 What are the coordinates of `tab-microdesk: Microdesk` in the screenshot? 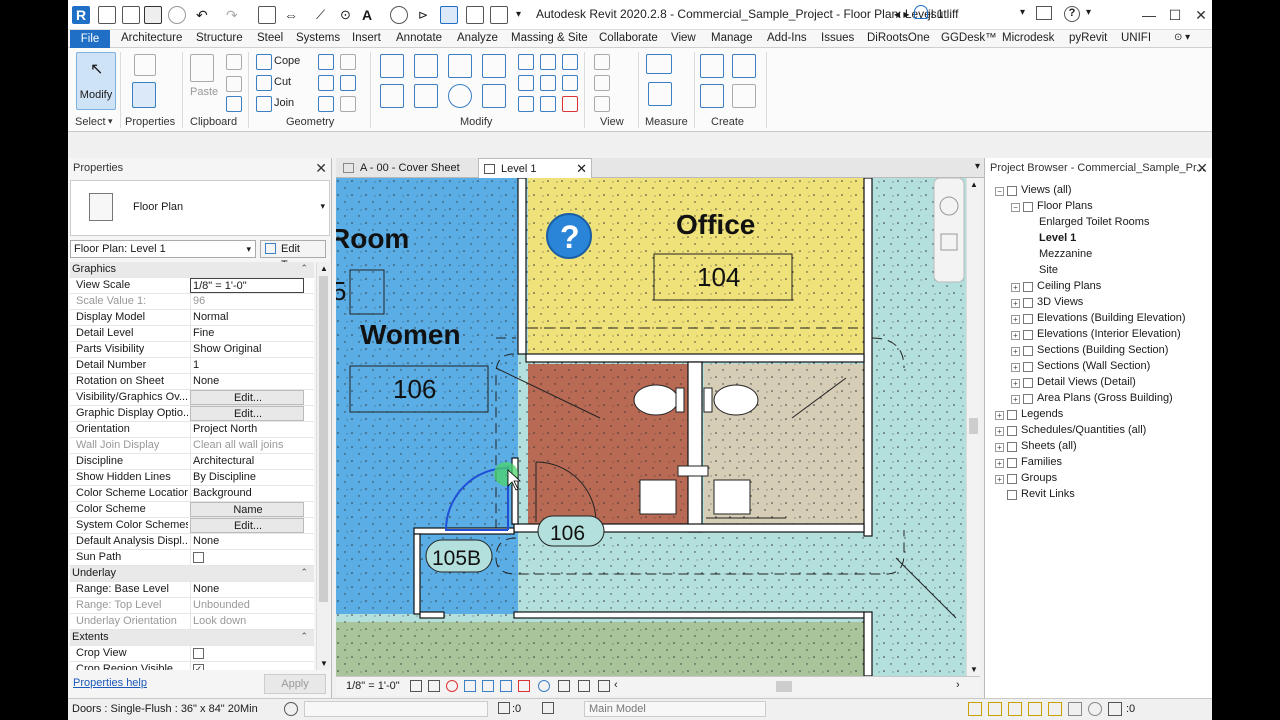 It's located at (1028, 38).